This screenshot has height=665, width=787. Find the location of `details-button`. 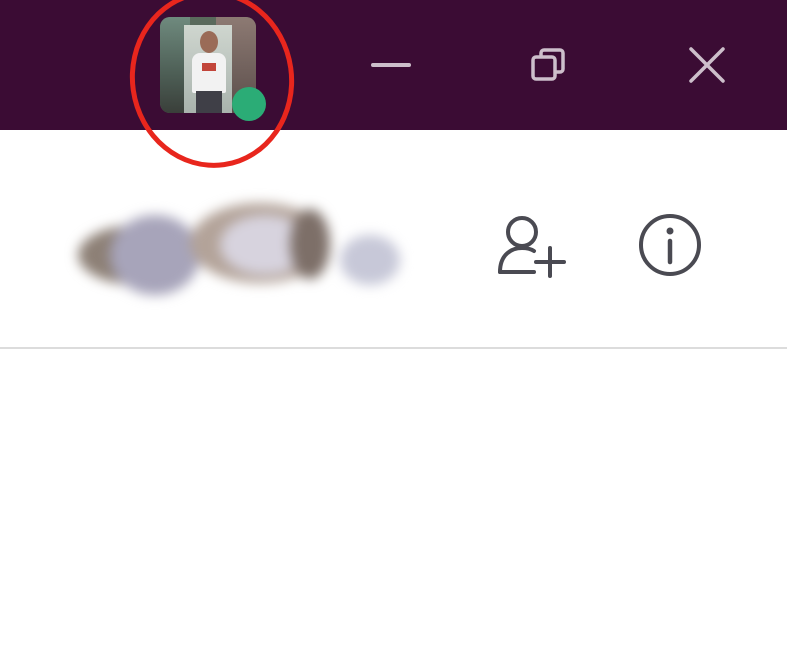

details-button is located at coordinates (670, 245).